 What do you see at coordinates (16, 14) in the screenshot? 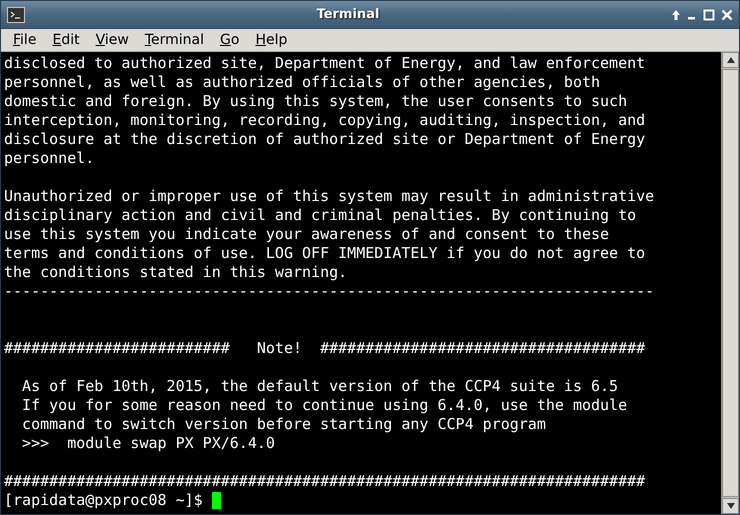
I see `terminal-icon` at bounding box center [16, 14].